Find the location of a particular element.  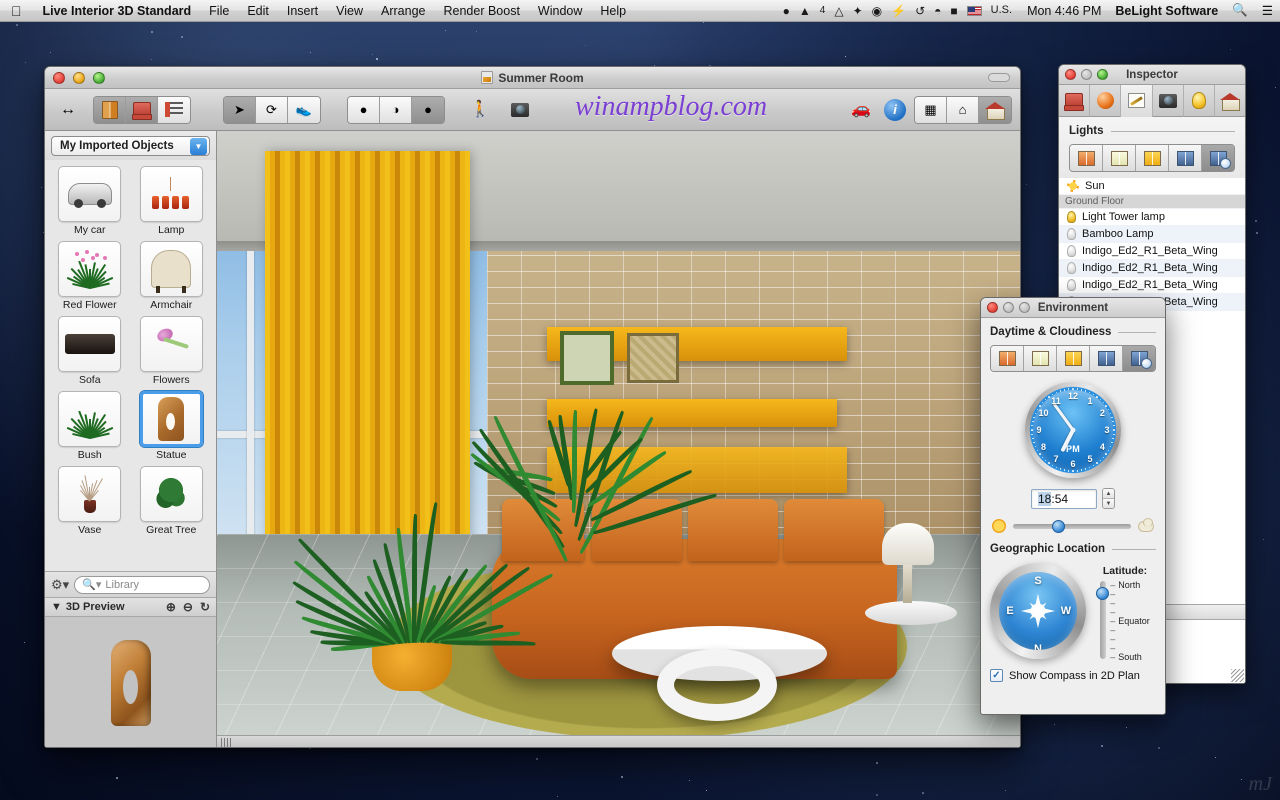

red-machine-icon: 🚗 is located at coordinates (861, 110).